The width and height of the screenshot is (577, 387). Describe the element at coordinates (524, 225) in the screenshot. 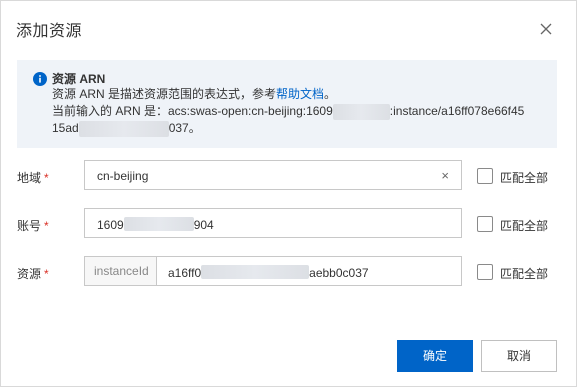

I see `account-match-all-label: 匹配全部` at that location.